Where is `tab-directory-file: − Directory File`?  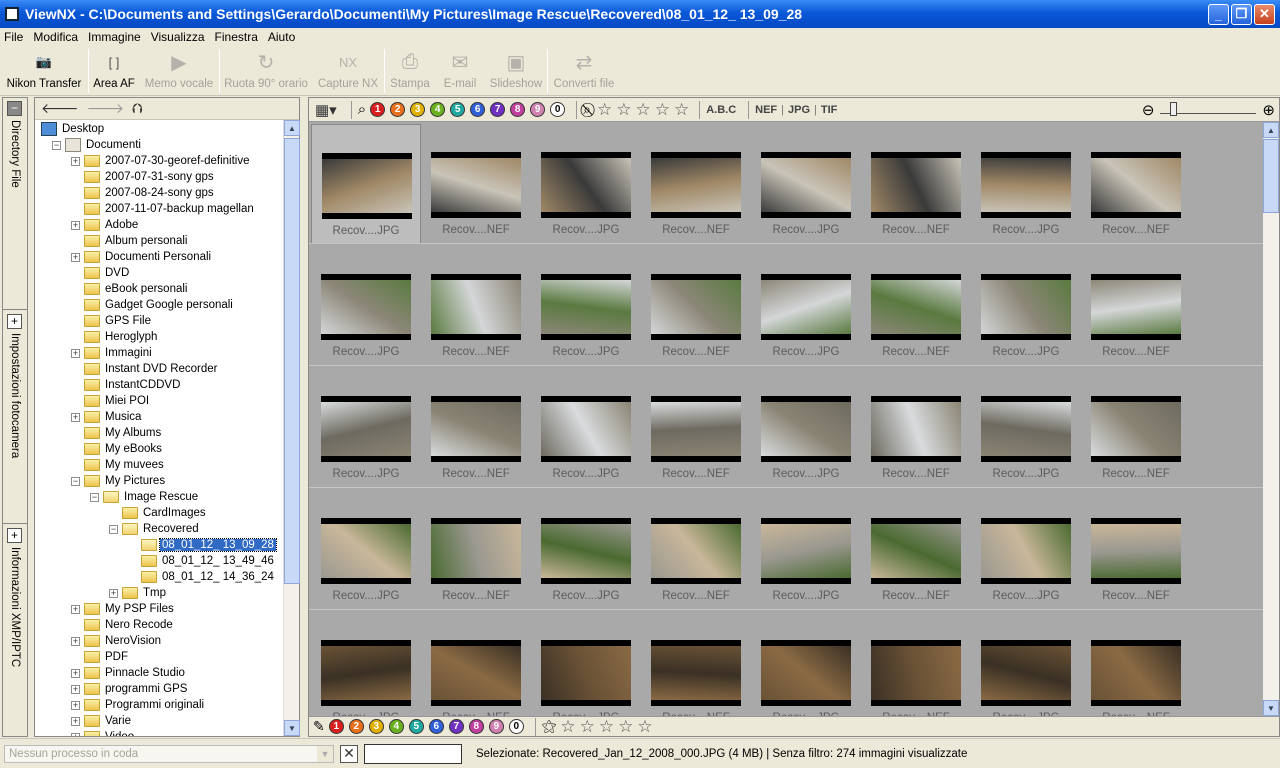 tab-directory-file: − Directory File is located at coordinates (15, 204).